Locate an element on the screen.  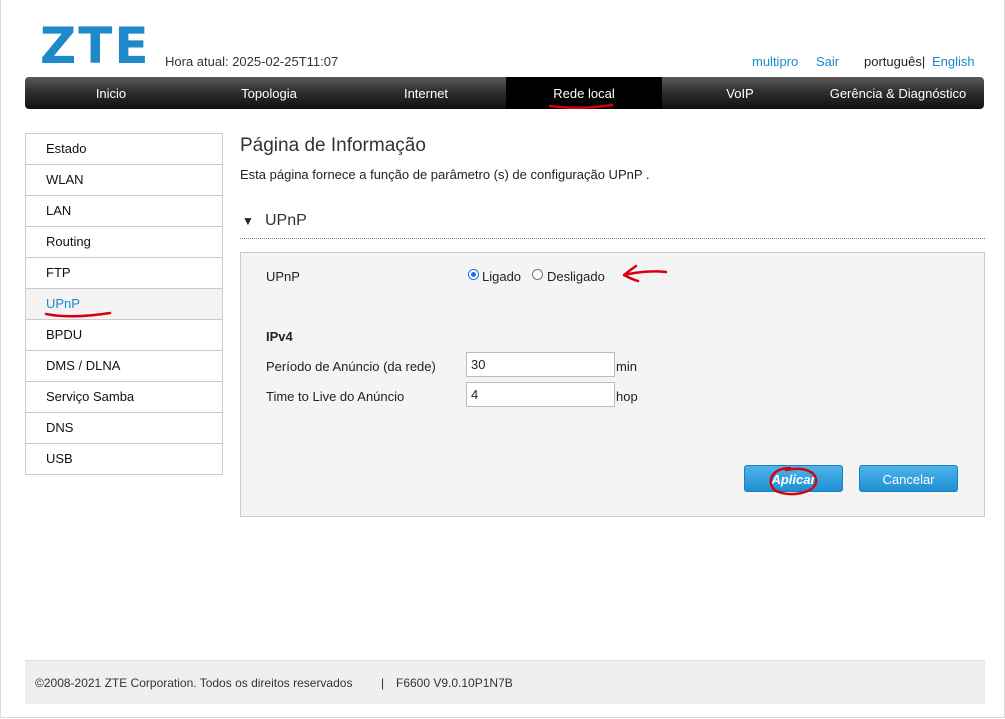
ttl-input is located at coordinates (540, 394).